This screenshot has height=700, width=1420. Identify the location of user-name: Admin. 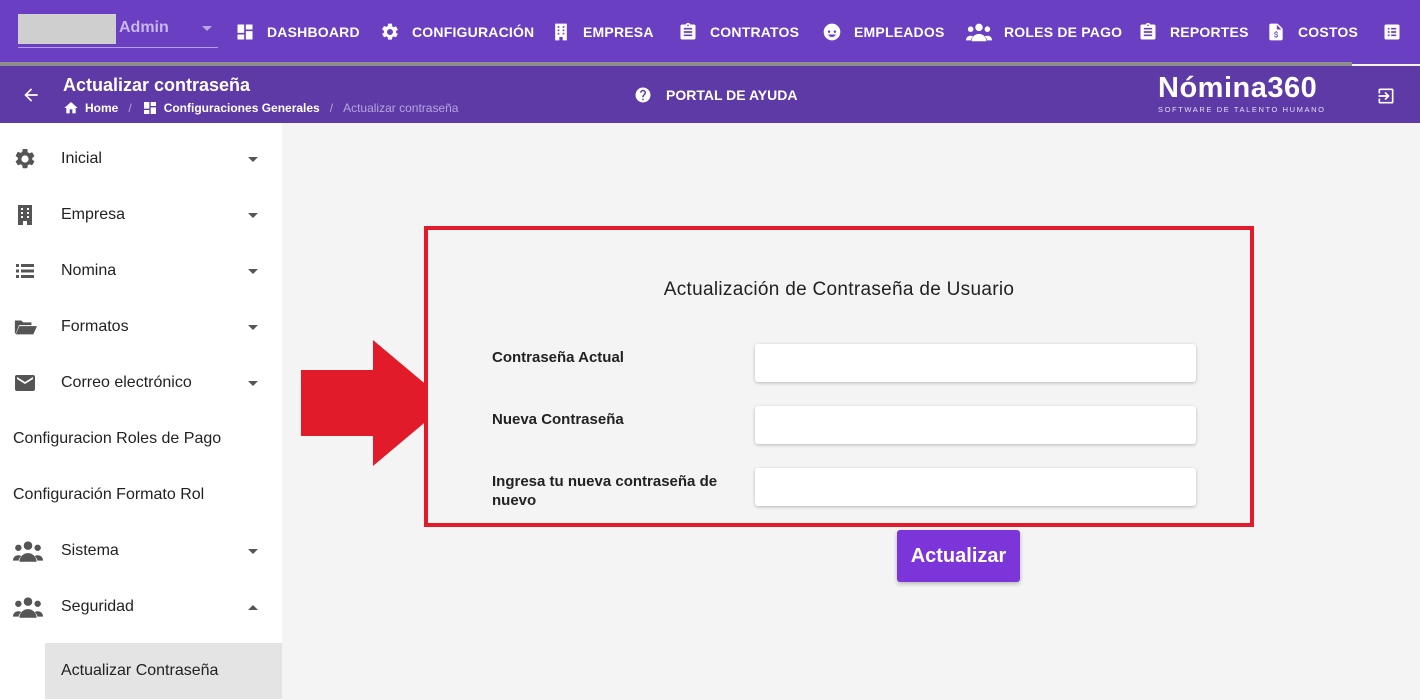
(144, 27).